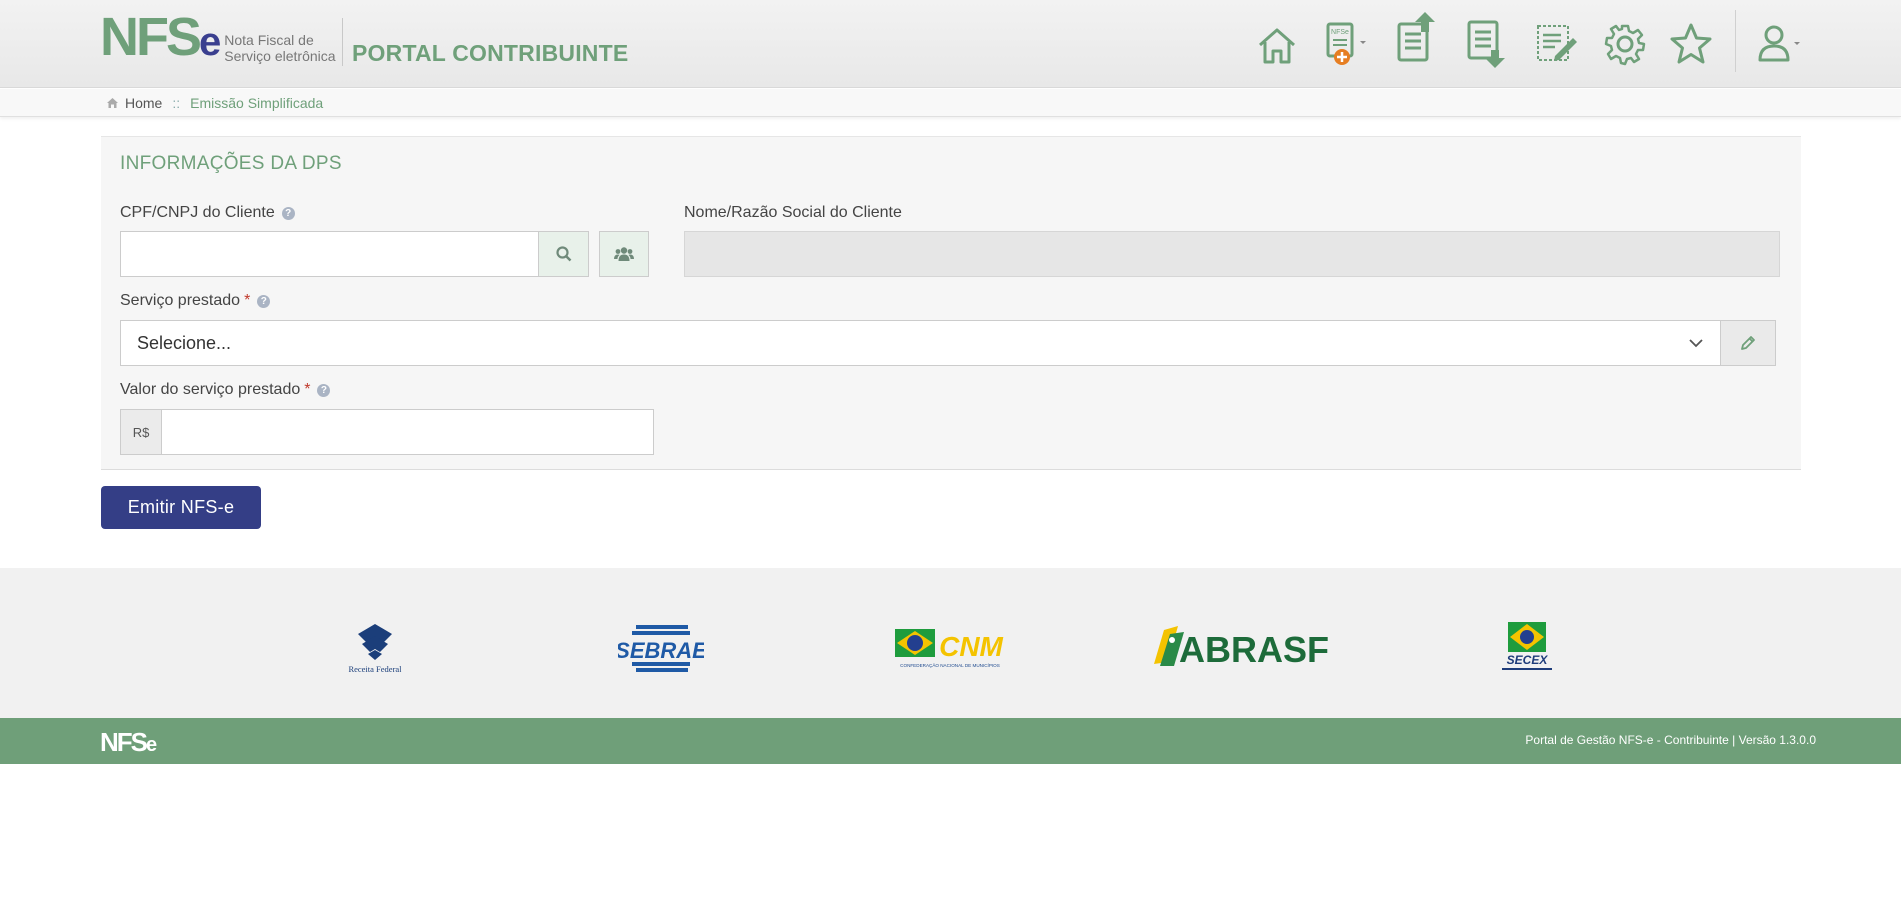 Image resolution: width=1901 pixels, height=905 pixels. I want to click on cnm-logo: CNM CONFEDERAÇÃO NACIONAL DE MUNICÍPIOS, so click(950, 648).